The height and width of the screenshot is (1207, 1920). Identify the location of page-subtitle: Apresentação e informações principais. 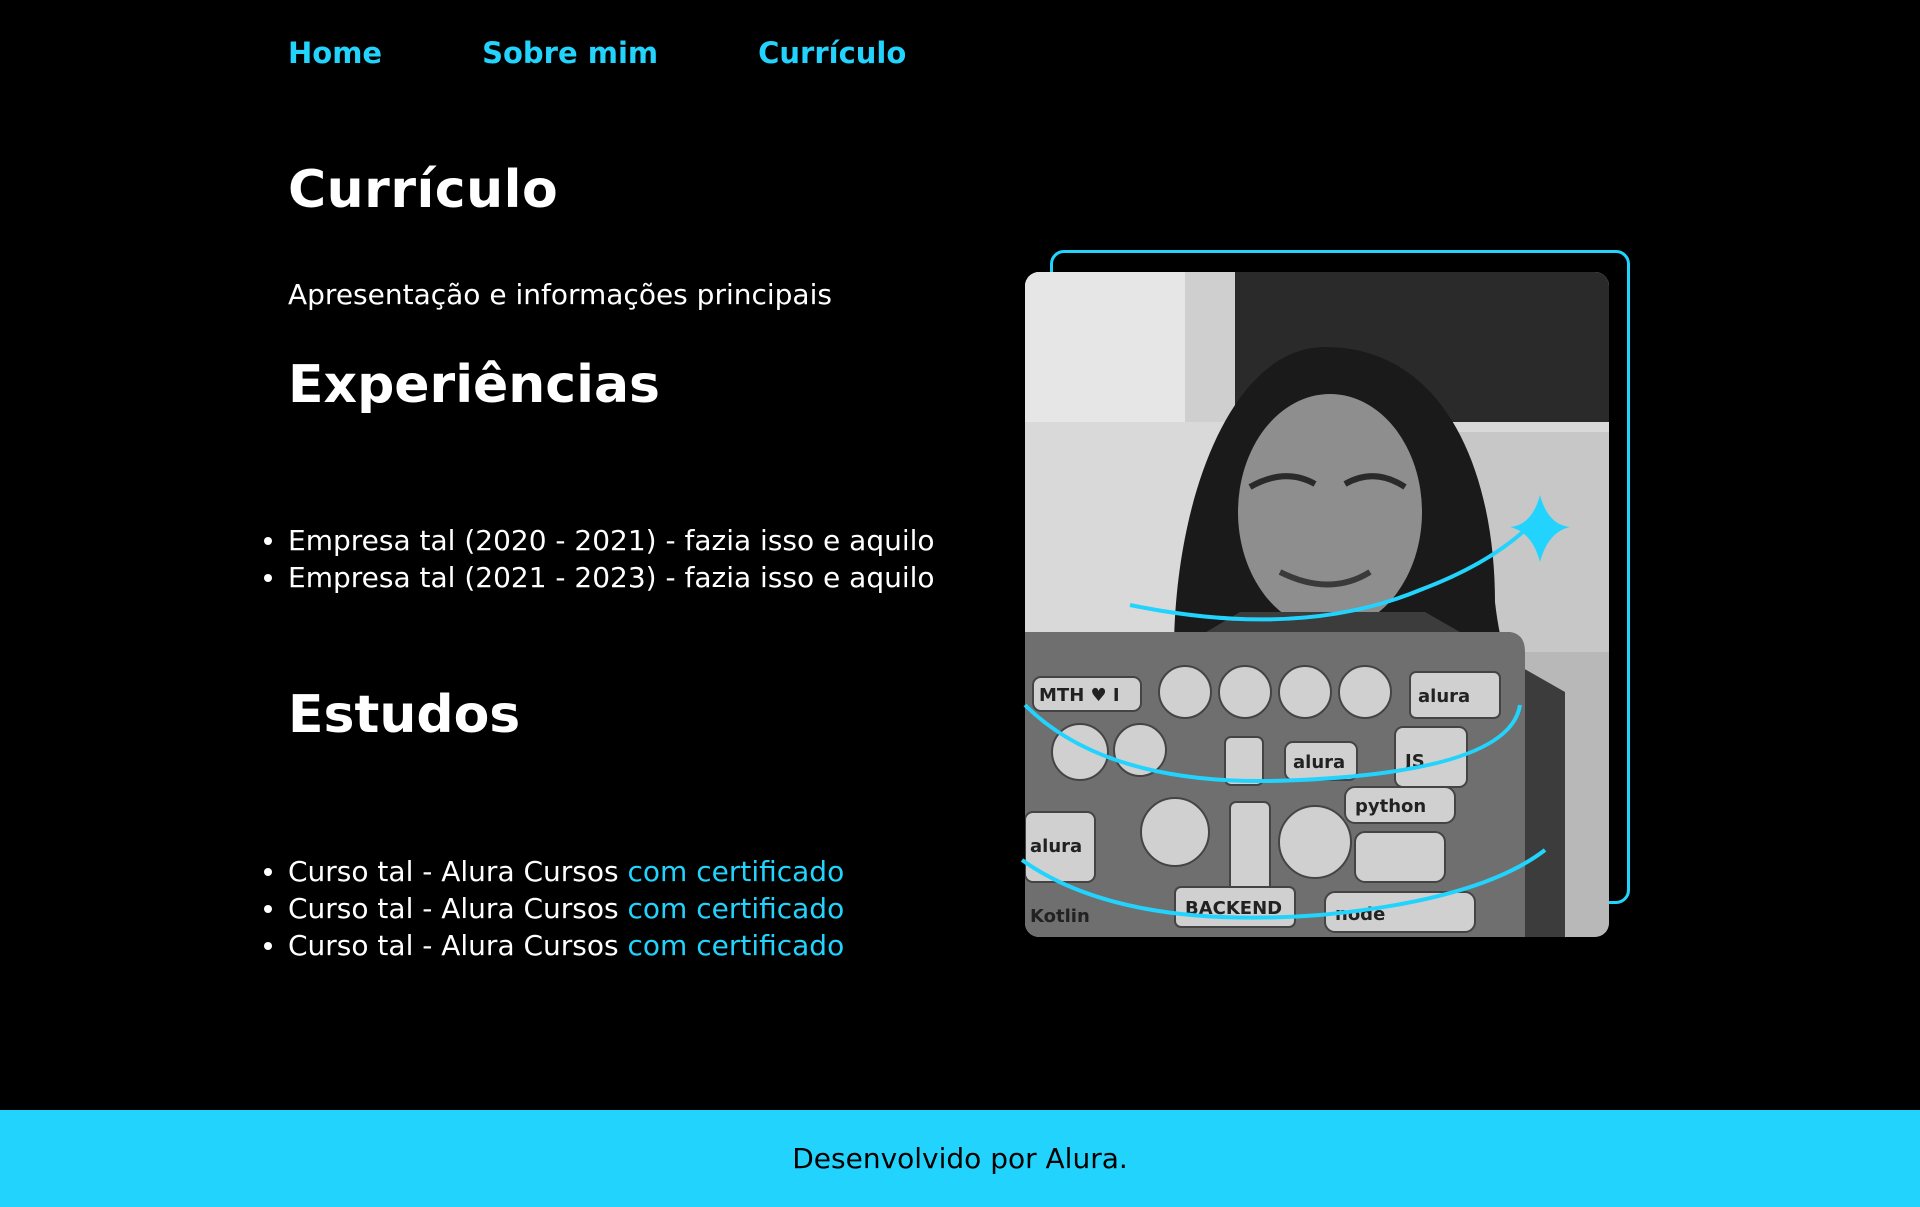
(560, 294).